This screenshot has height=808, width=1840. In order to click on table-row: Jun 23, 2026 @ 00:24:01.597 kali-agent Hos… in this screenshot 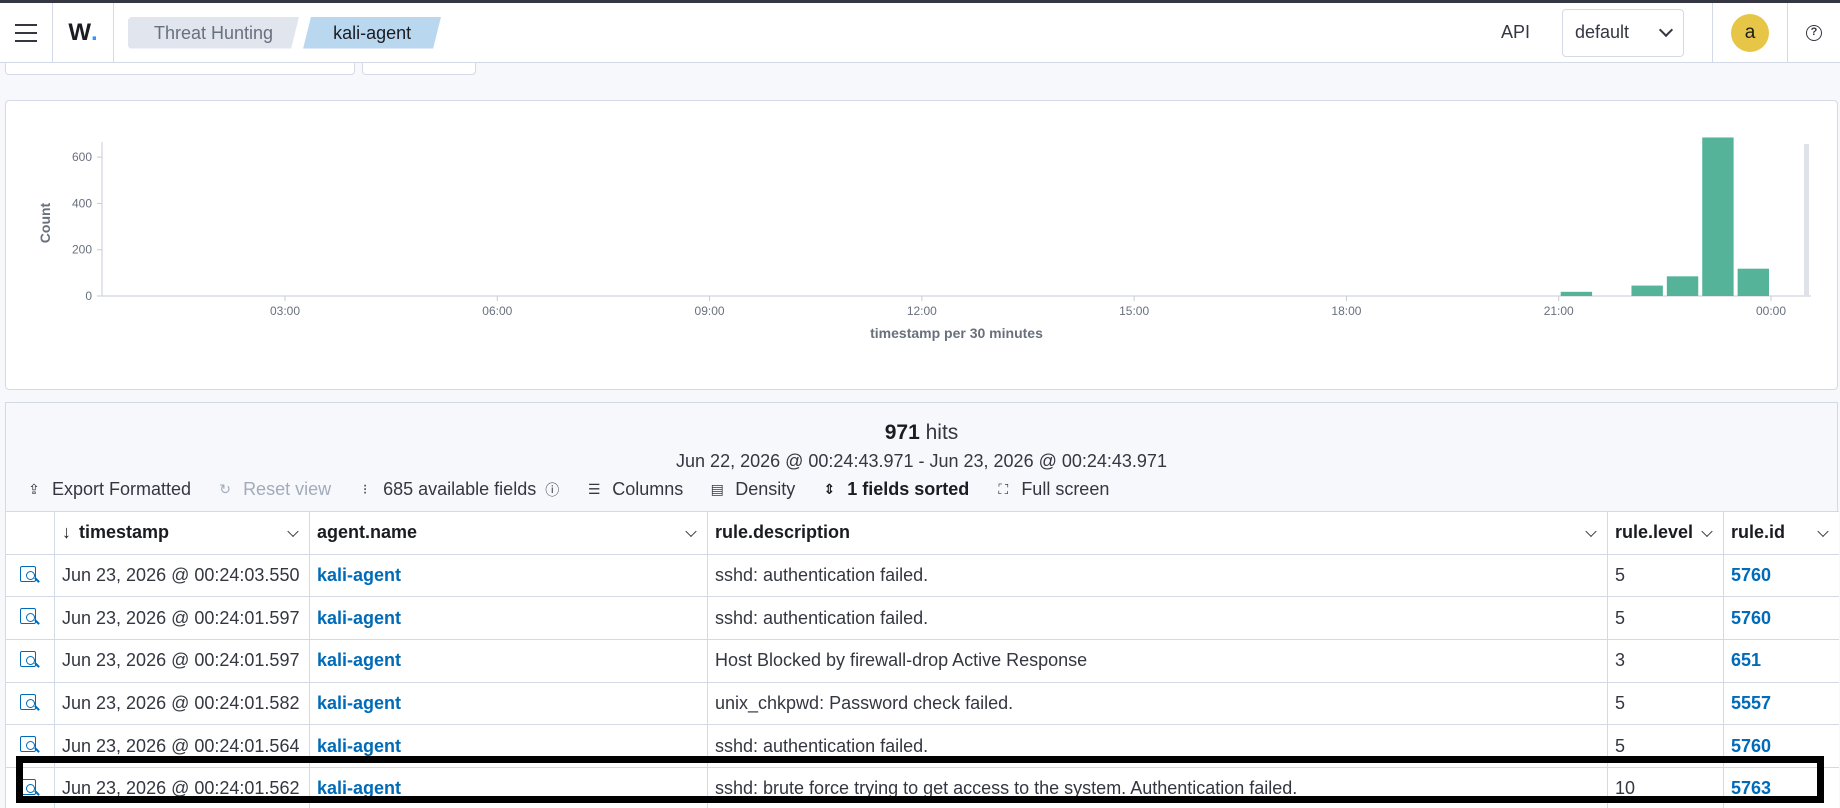, I will do `click(922, 661)`.